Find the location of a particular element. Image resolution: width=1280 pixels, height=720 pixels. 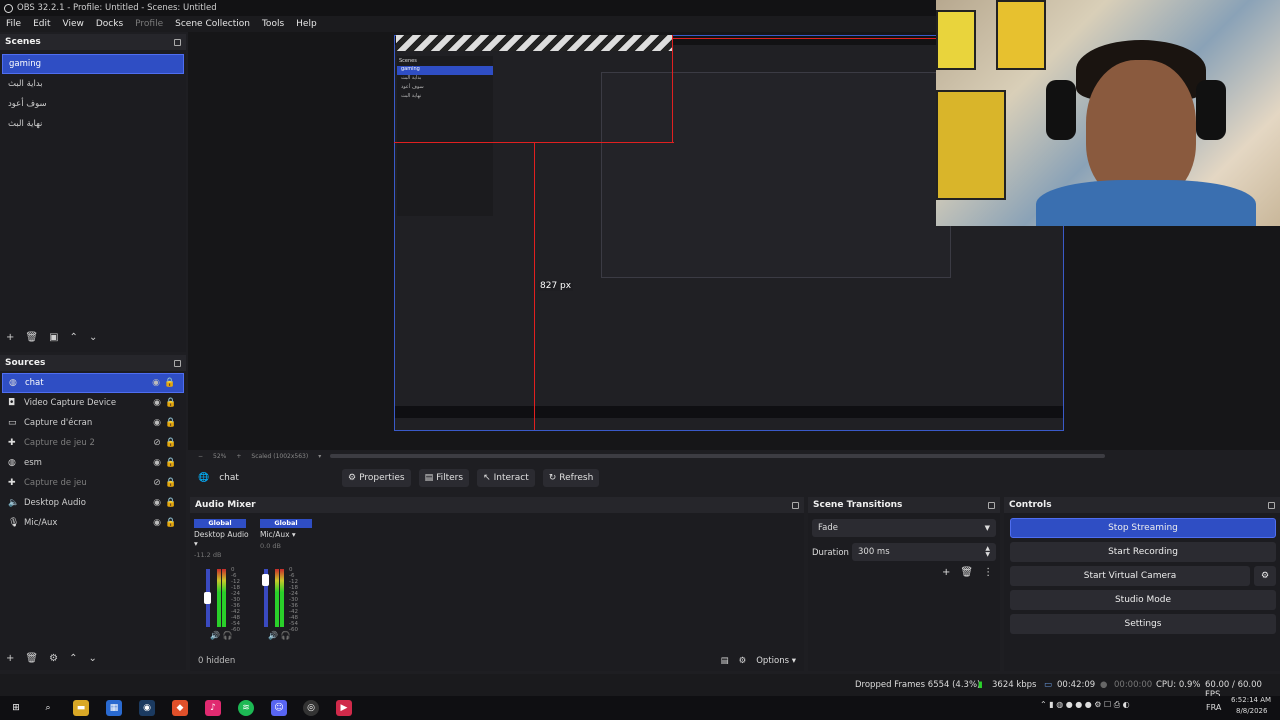

video-editor-icon: ▶ is located at coordinates (344, 708).